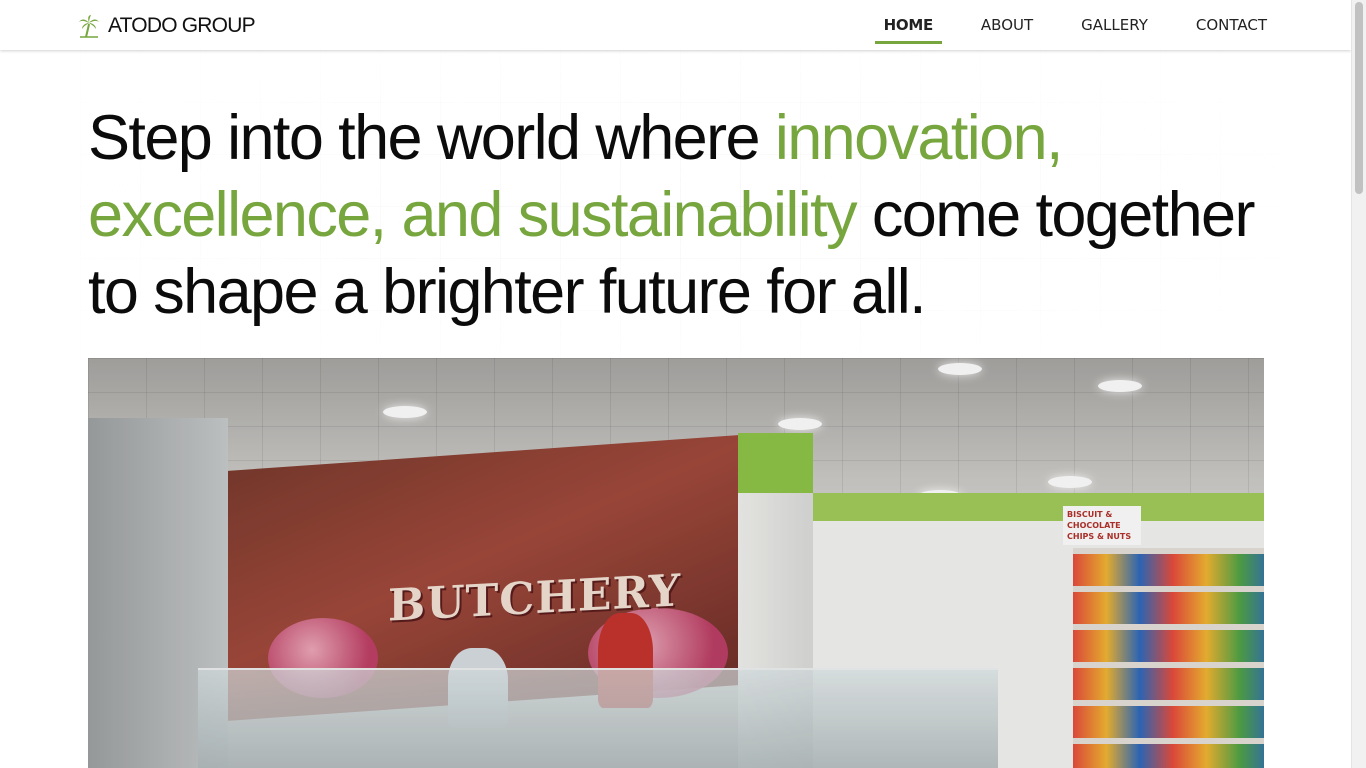 This screenshot has height=768, width=1366. Describe the element at coordinates (1114, 25) in the screenshot. I see `nav-item-gallery: GALLERY` at that location.